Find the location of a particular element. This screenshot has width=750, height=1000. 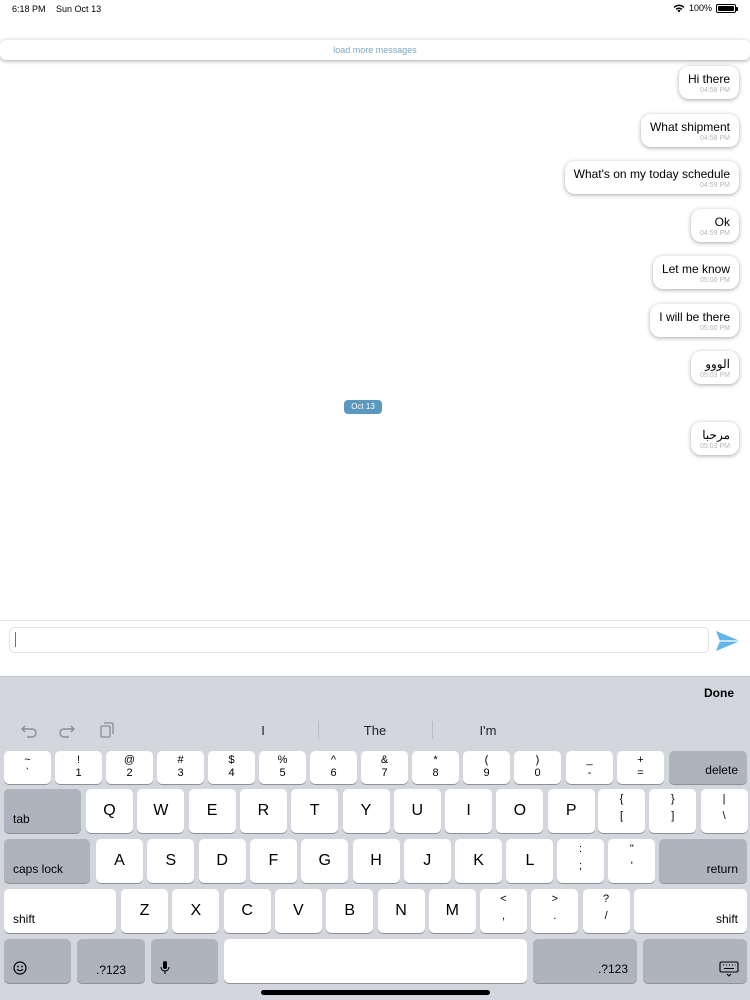

send-icon is located at coordinates (728, 641).